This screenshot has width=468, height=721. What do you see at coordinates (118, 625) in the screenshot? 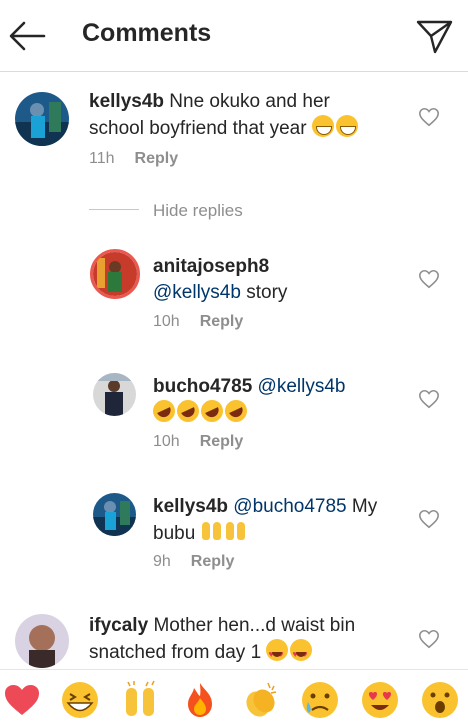
I see `comment-username: ifycaly` at bounding box center [118, 625].